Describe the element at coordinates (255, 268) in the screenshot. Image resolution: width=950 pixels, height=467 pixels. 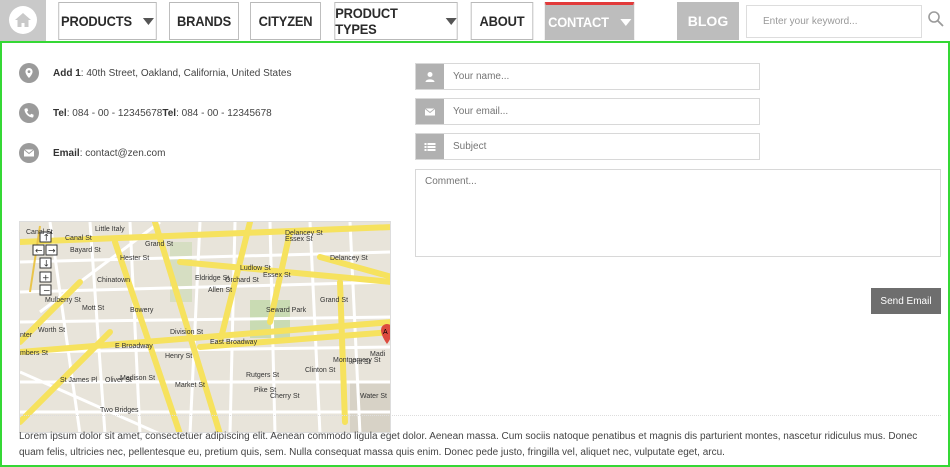
I see `map-street-label: Ludlow St` at that location.